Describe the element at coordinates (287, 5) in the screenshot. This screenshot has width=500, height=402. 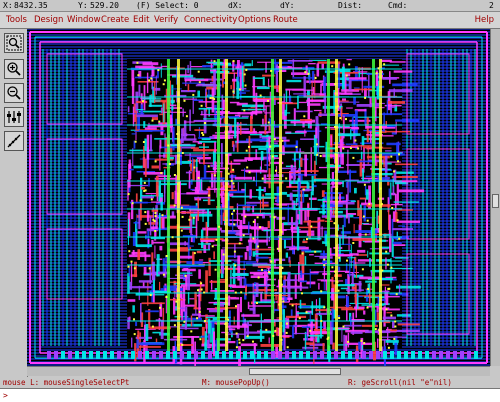
I see `dy-readout: dY:` at that location.